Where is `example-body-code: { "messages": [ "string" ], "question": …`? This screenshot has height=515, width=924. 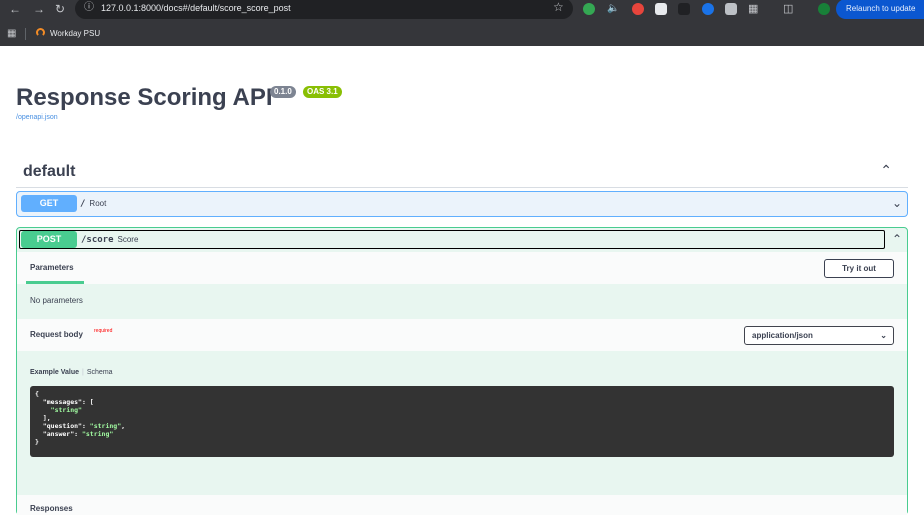
example-body-code: { "messages": [ "string" ], "question": … is located at coordinates (462, 421).